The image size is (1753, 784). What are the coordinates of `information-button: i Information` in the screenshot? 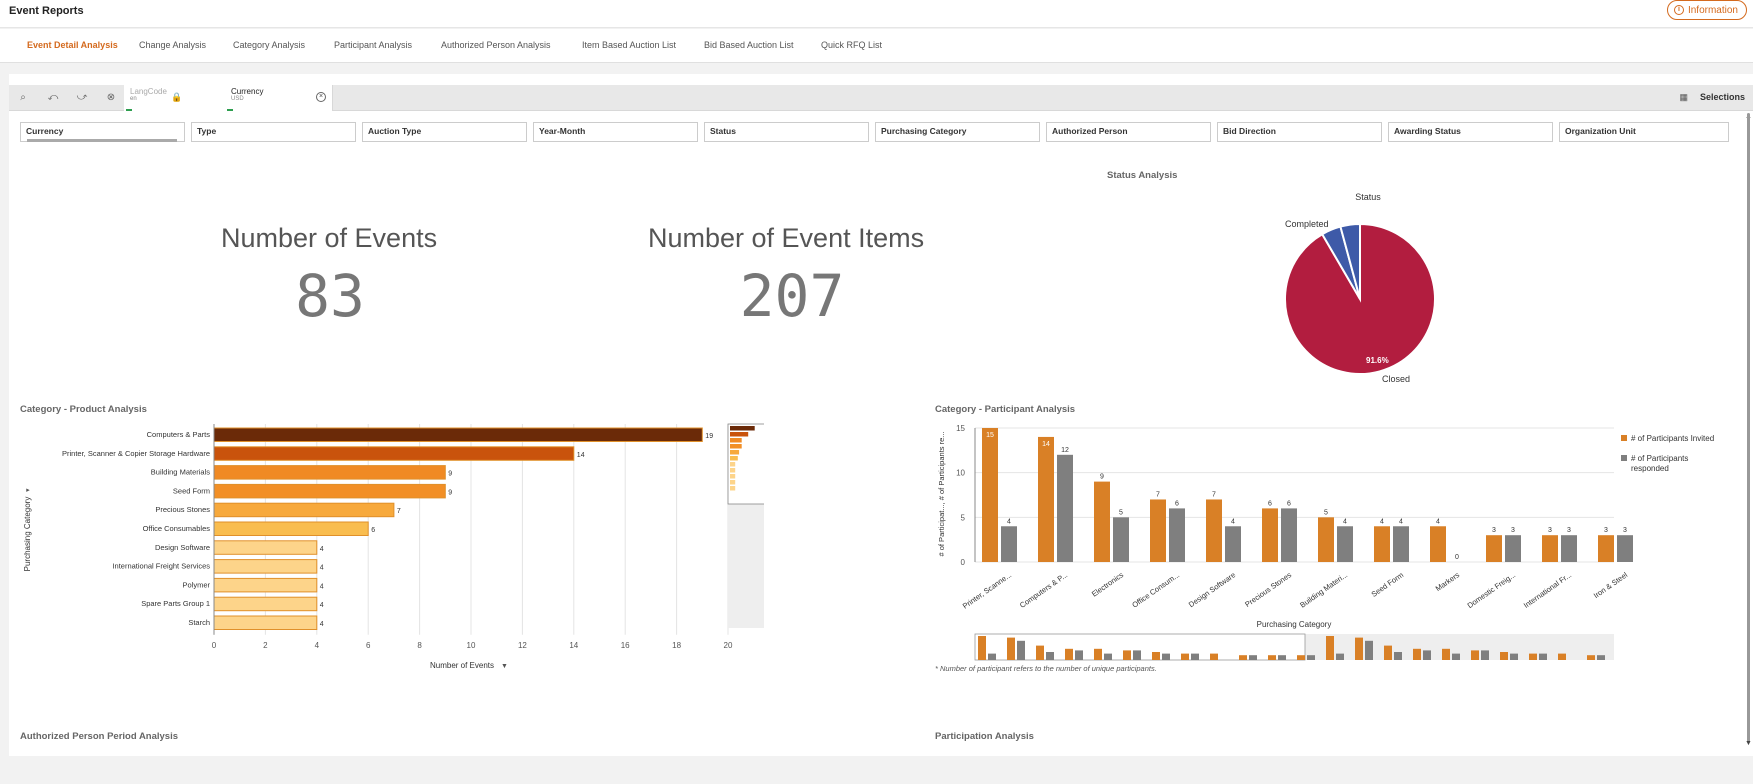 It's located at (1706, 10).